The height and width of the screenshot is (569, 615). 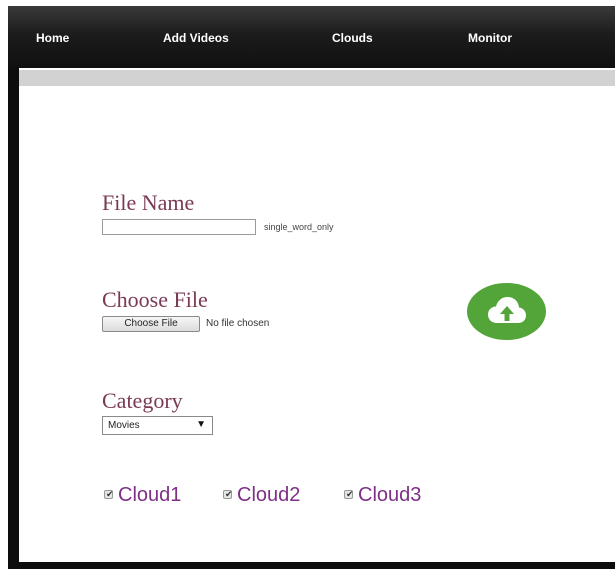 What do you see at coordinates (269, 495) in the screenshot?
I see `cloud2-label: Cloud2` at bounding box center [269, 495].